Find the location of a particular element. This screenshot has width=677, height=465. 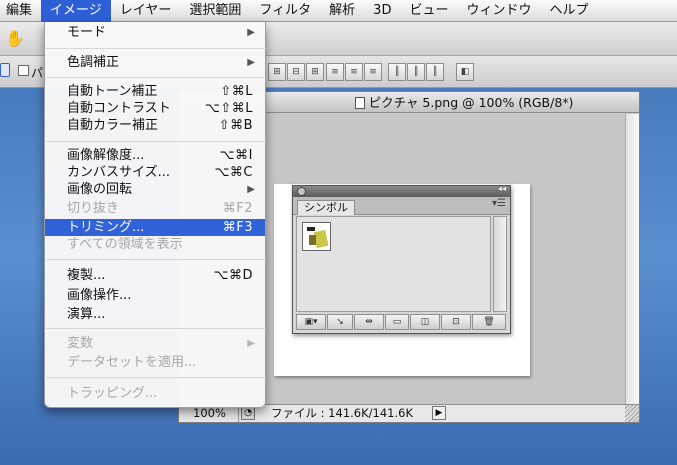

menu-item-reveal-all: すべての領域を表示 is located at coordinates (155, 244).